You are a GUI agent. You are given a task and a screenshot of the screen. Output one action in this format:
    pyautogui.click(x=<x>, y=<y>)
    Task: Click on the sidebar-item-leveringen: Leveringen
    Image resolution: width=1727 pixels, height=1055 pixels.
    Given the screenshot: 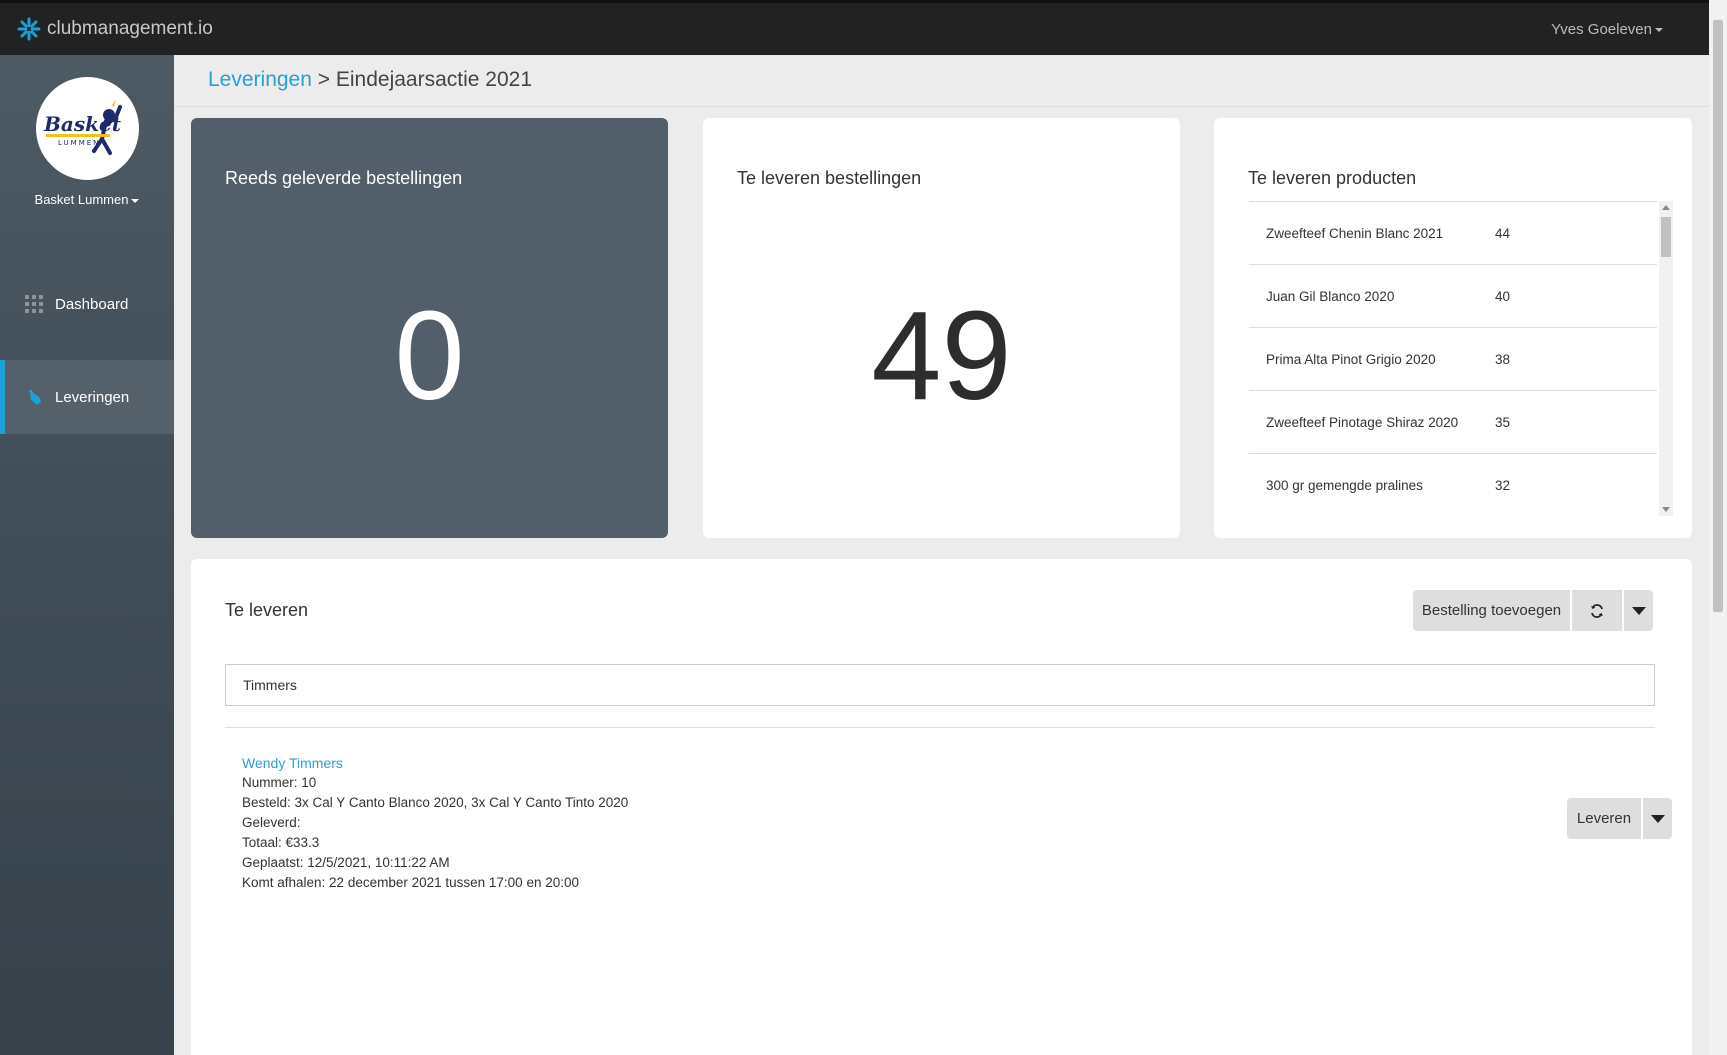 What is the action you would take?
    pyautogui.click(x=87, y=397)
    